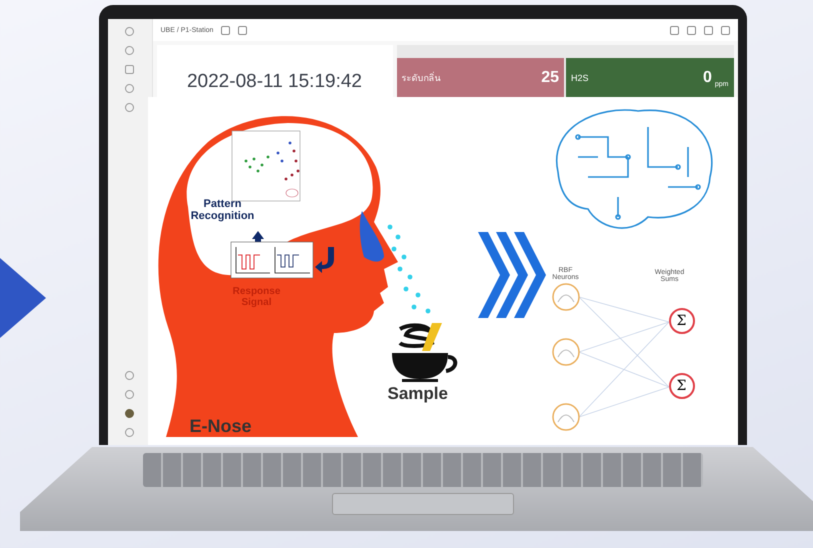 This screenshot has width=813, height=548. I want to click on sensor-label: ระดับกลิ่น, so click(422, 77).